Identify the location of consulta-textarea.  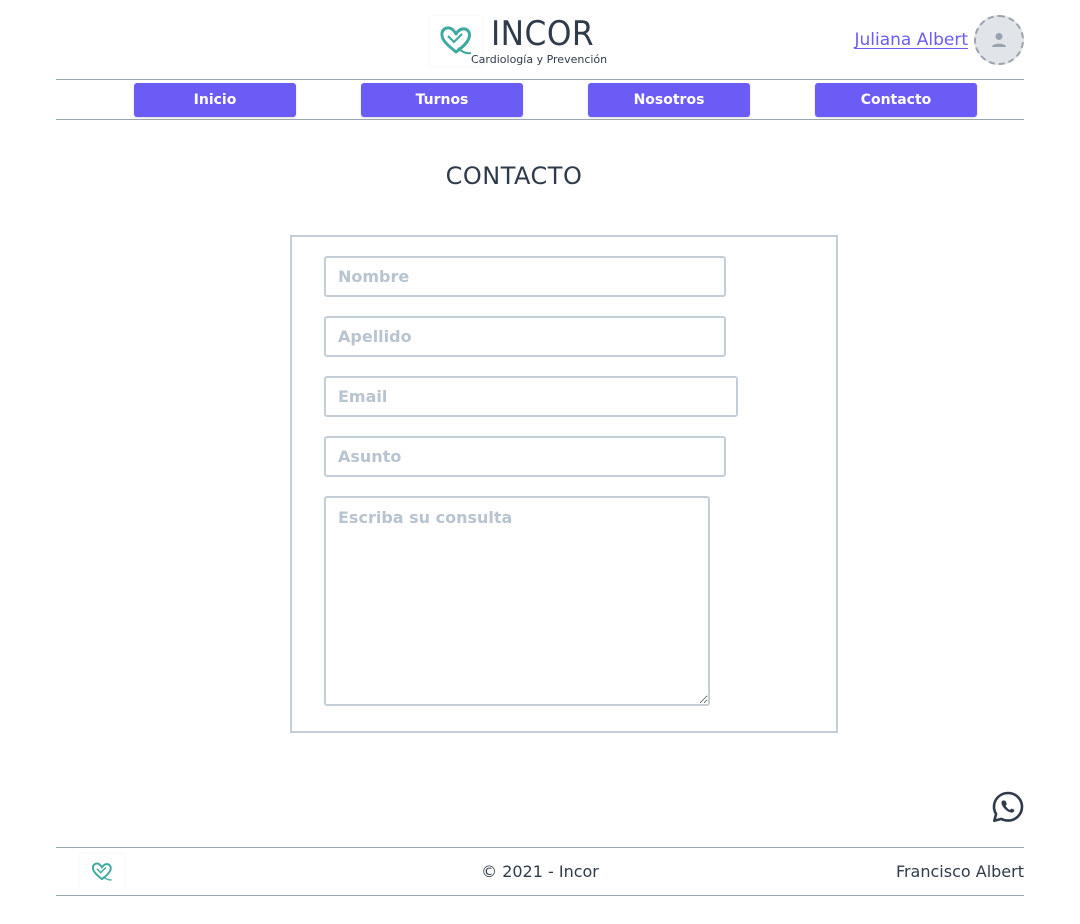
(517, 601).